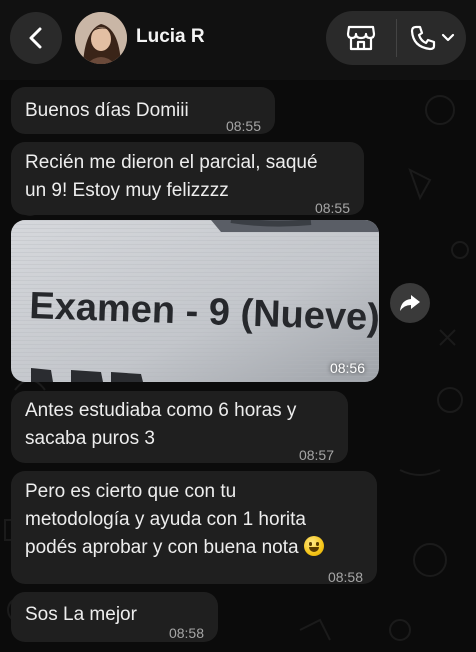  What do you see at coordinates (171, 162) in the screenshot?
I see `message-line: Recién me dieron el parcial, saqué` at bounding box center [171, 162].